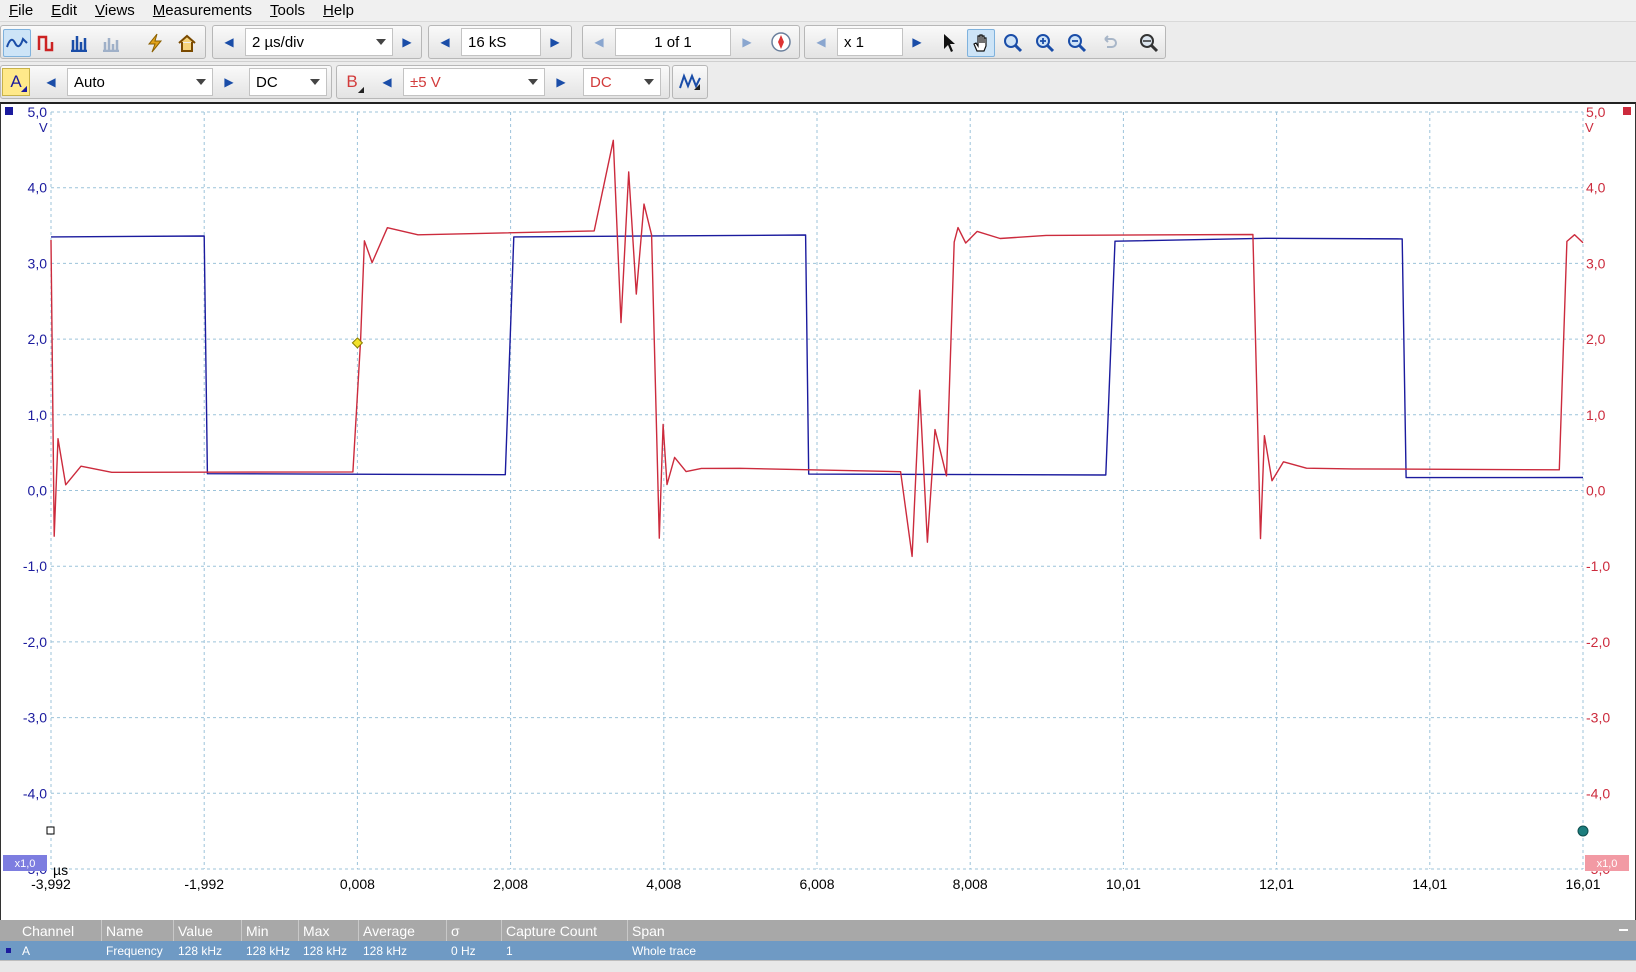 The image size is (1636, 972). What do you see at coordinates (287, 11) in the screenshot?
I see `menu-tools: Tools` at bounding box center [287, 11].